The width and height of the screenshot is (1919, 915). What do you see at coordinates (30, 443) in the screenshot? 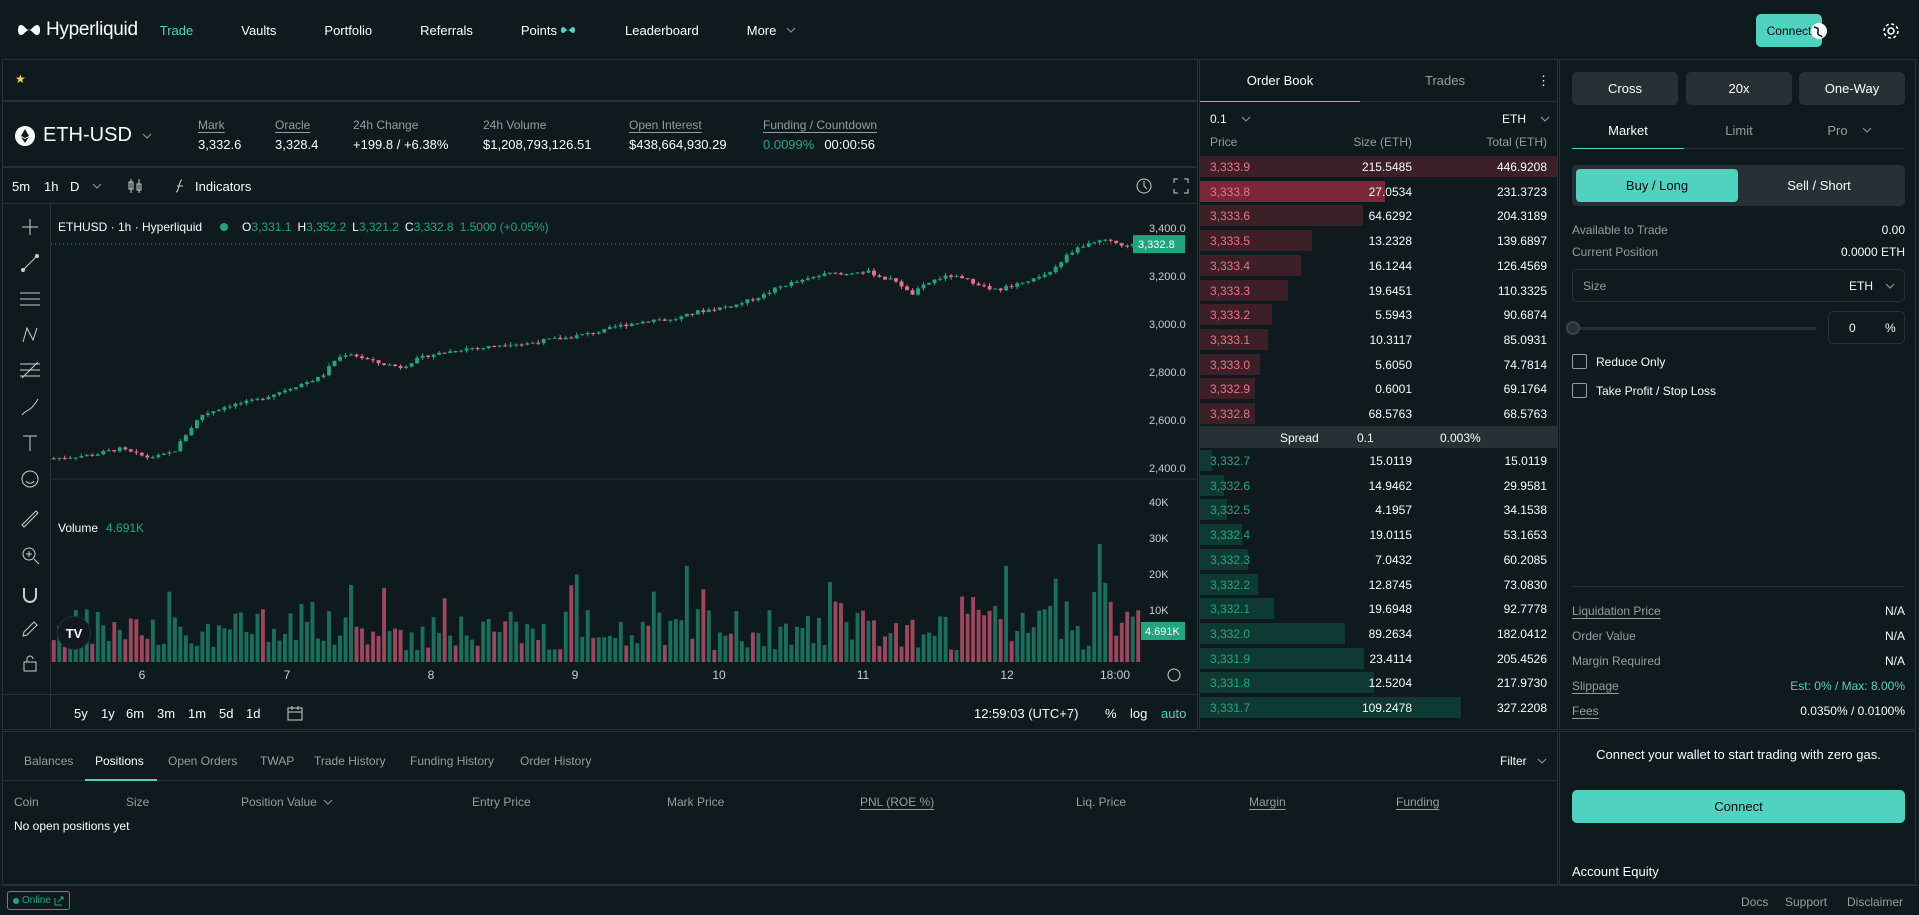
I see `text-icon` at bounding box center [30, 443].